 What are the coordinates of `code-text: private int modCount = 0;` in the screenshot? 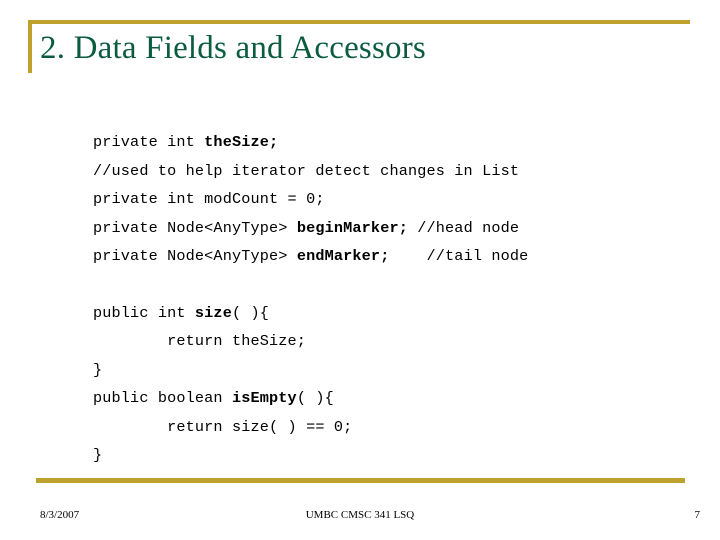 It's located at (209, 199).